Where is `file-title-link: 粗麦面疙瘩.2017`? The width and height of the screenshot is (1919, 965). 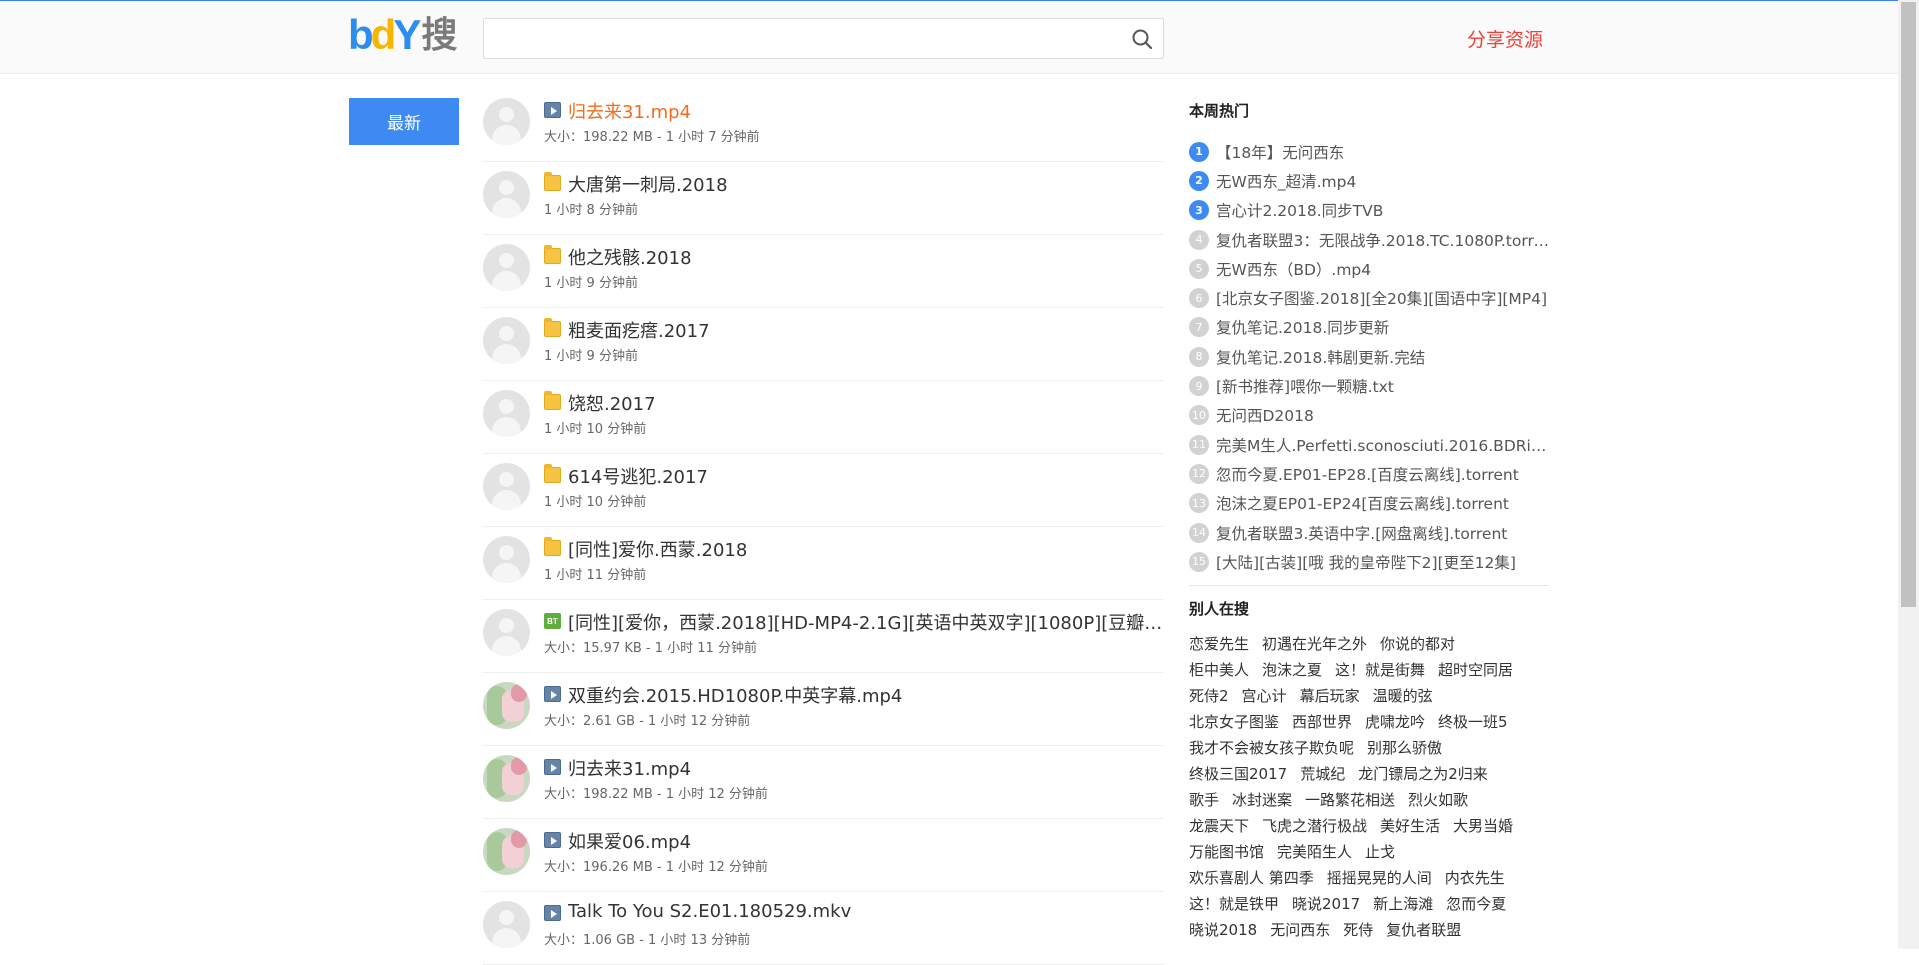
file-title-link: 粗麦面疙瘩.2017 is located at coordinates (866, 330).